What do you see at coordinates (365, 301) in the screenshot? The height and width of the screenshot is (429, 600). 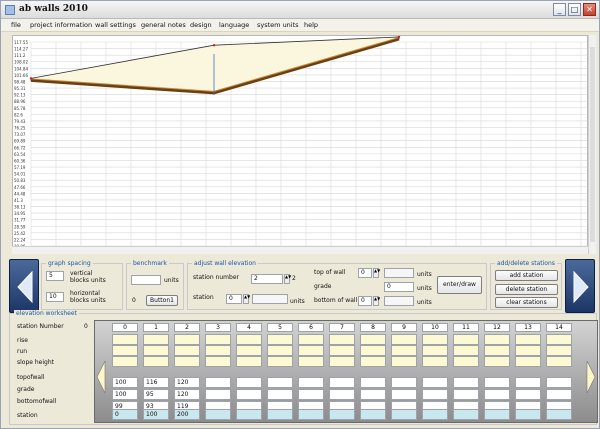 I see `bottom-of-wall-input: 0` at bounding box center [365, 301].